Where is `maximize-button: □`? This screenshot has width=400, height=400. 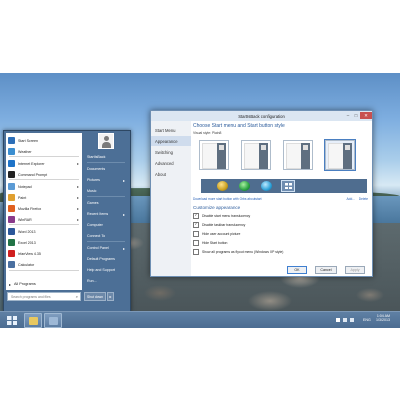
maximize-button: □ is located at coordinates (356, 115).